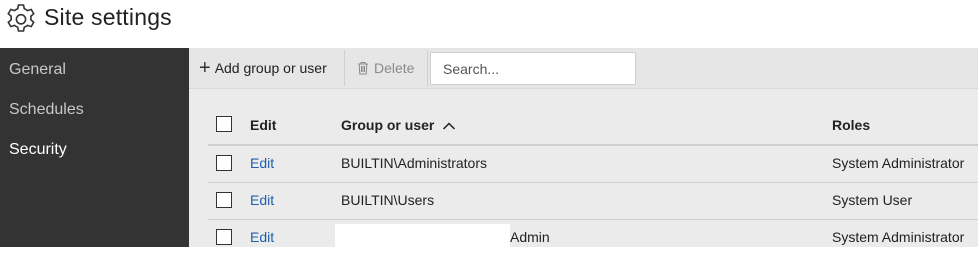  Describe the element at coordinates (851, 125) in the screenshot. I see `column-header-roles: Roles` at that location.